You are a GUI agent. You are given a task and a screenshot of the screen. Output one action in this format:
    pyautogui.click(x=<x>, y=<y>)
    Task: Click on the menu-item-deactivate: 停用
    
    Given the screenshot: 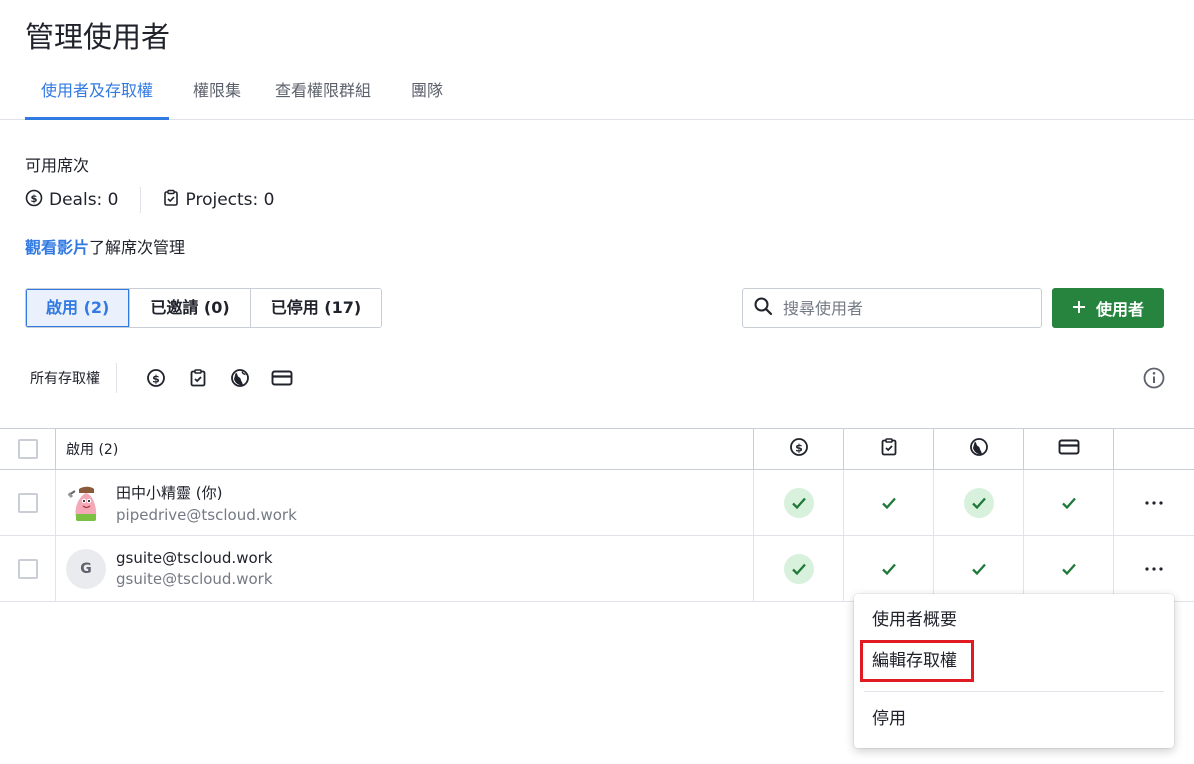 What is the action you would take?
    pyautogui.click(x=1014, y=719)
    